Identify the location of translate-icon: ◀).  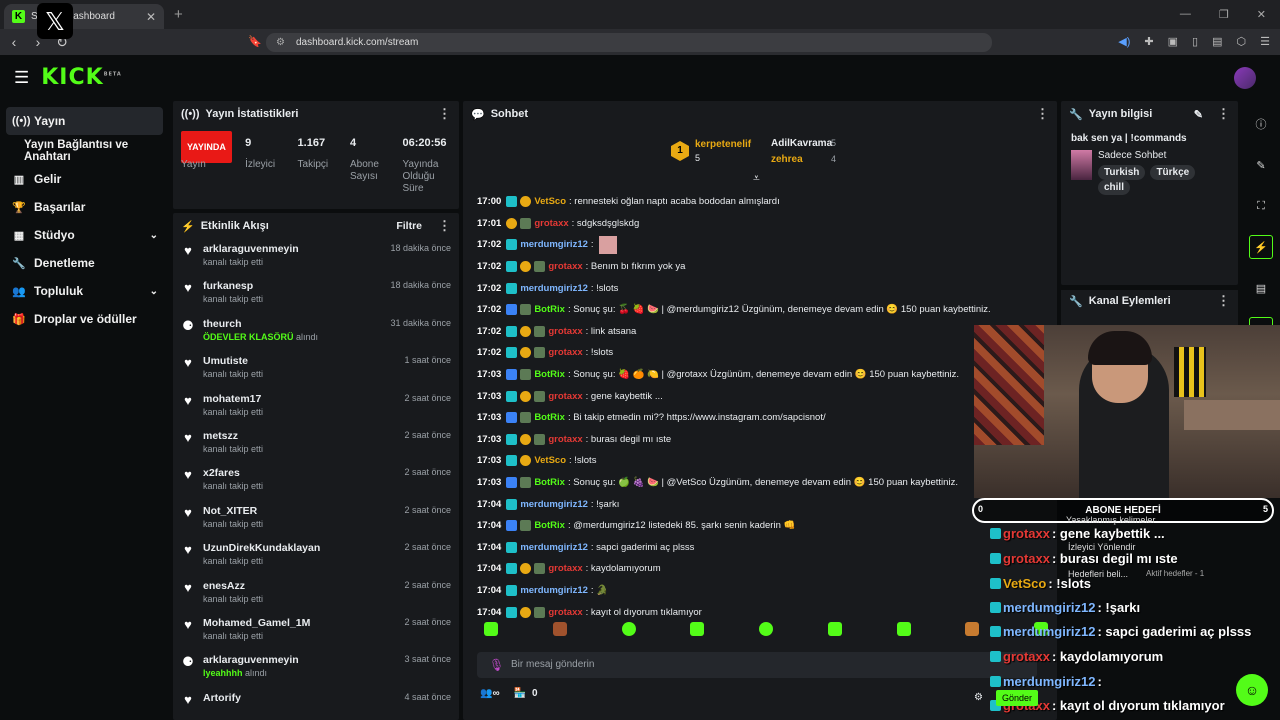
(1124, 41).